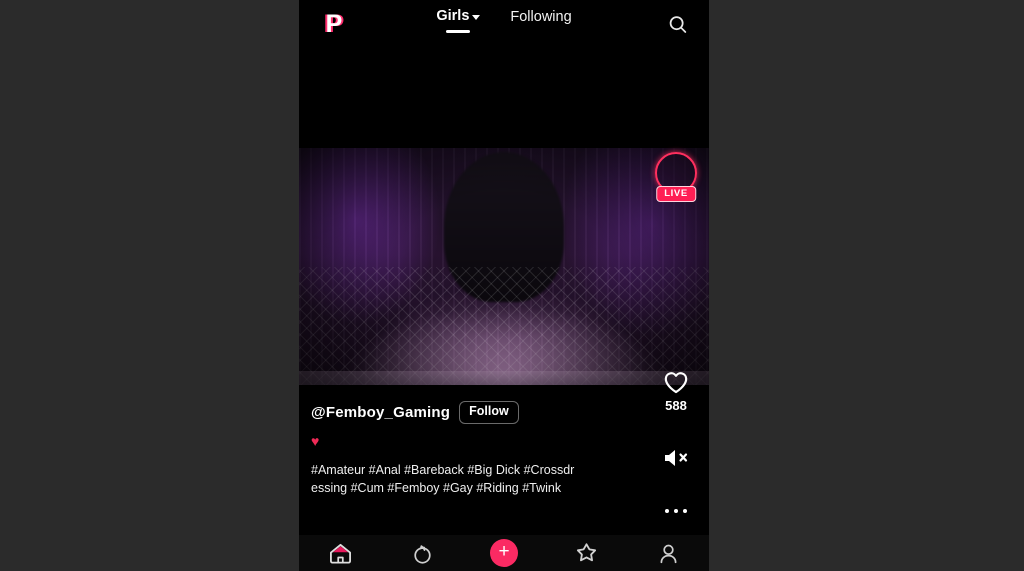  What do you see at coordinates (458, 32) in the screenshot?
I see `tab-active-underline` at bounding box center [458, 32].